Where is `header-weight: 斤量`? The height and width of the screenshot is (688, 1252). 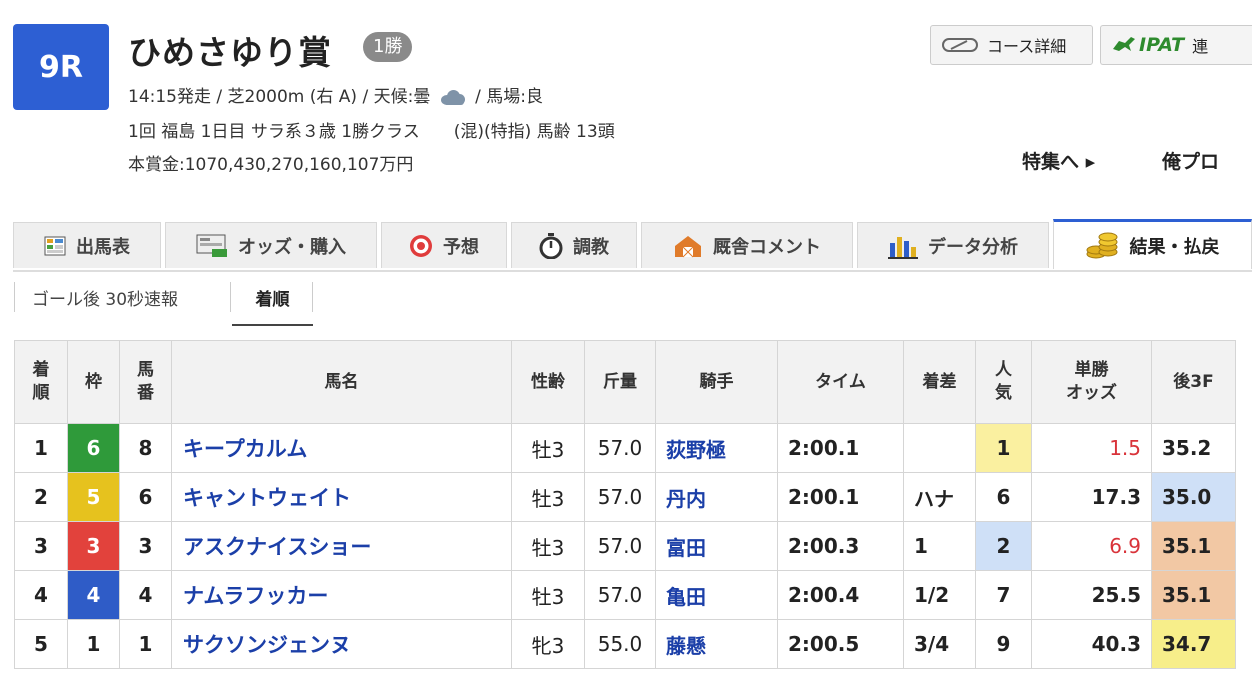 header-weight: 斤量 is located at coordinates (620, 382).